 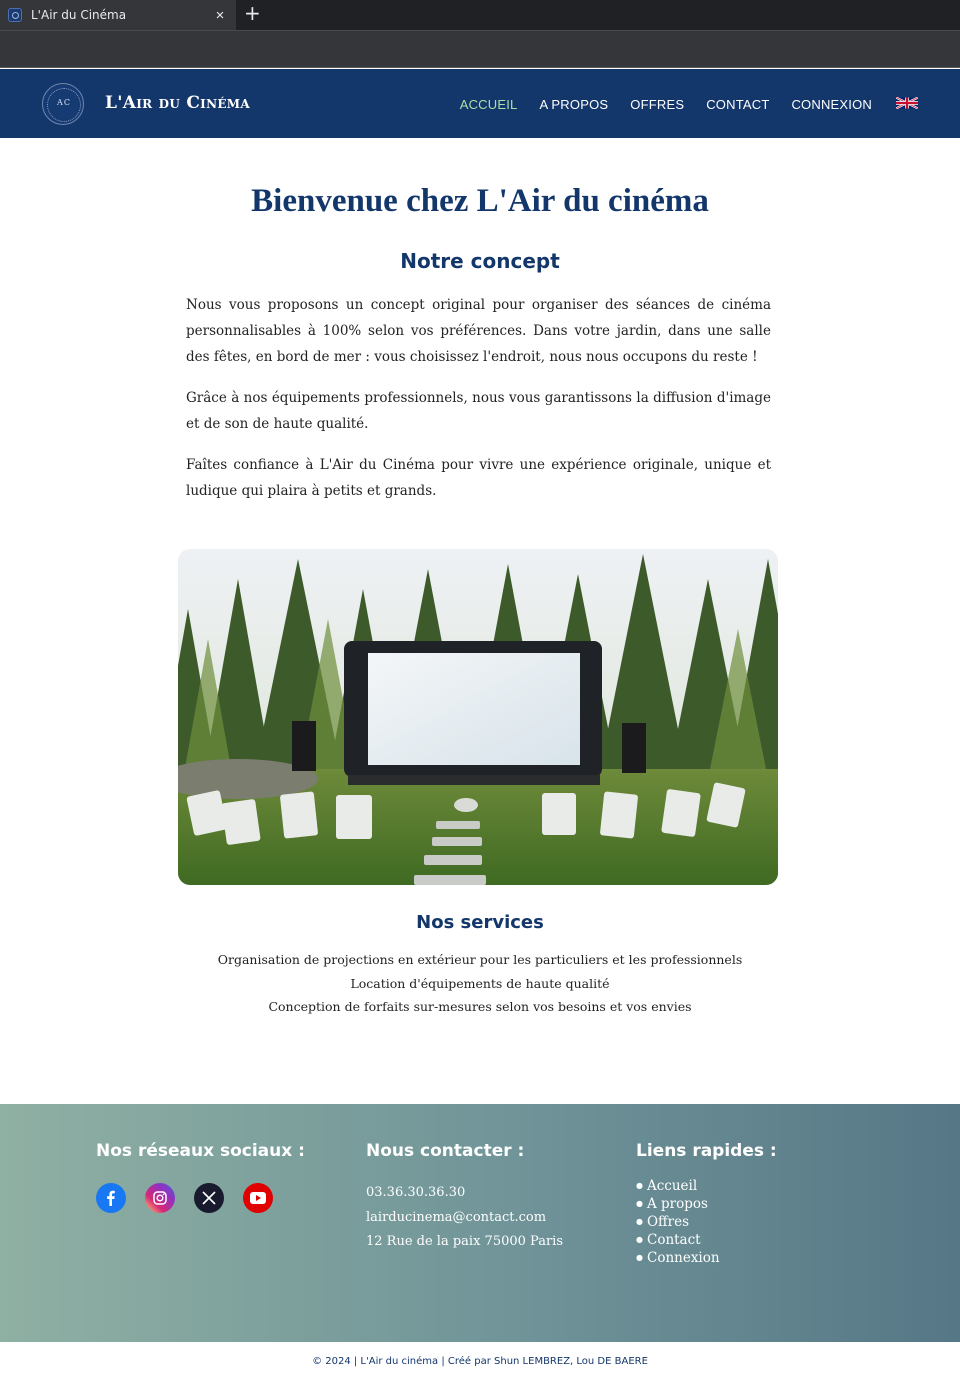 I want to click on footer-social-section: Nos réseaux sociaux :, so click(x=200, y=1177).